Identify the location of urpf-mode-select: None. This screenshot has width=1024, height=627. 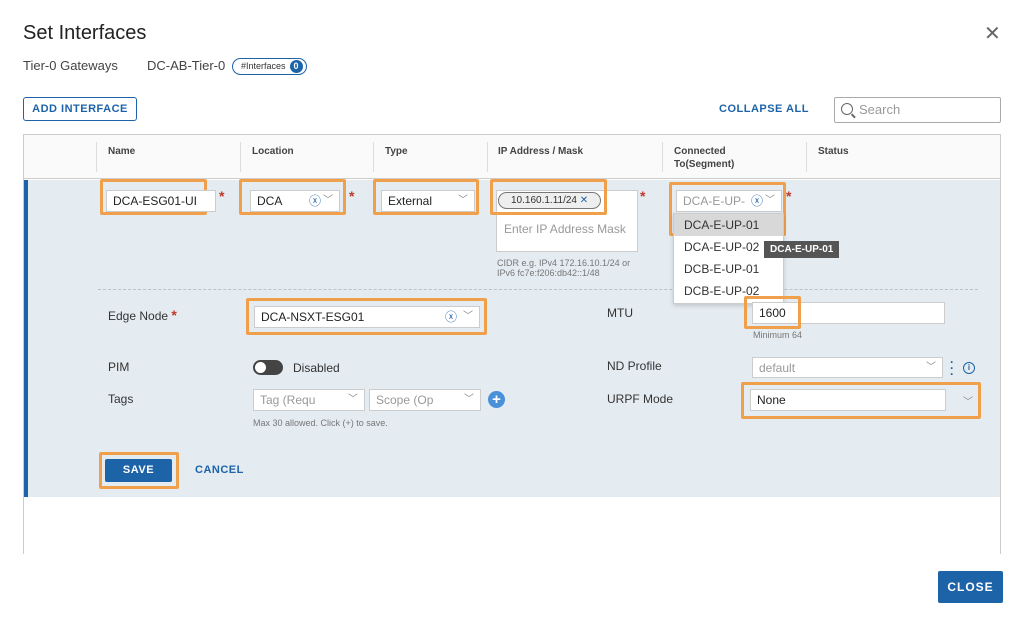
(848, 400).